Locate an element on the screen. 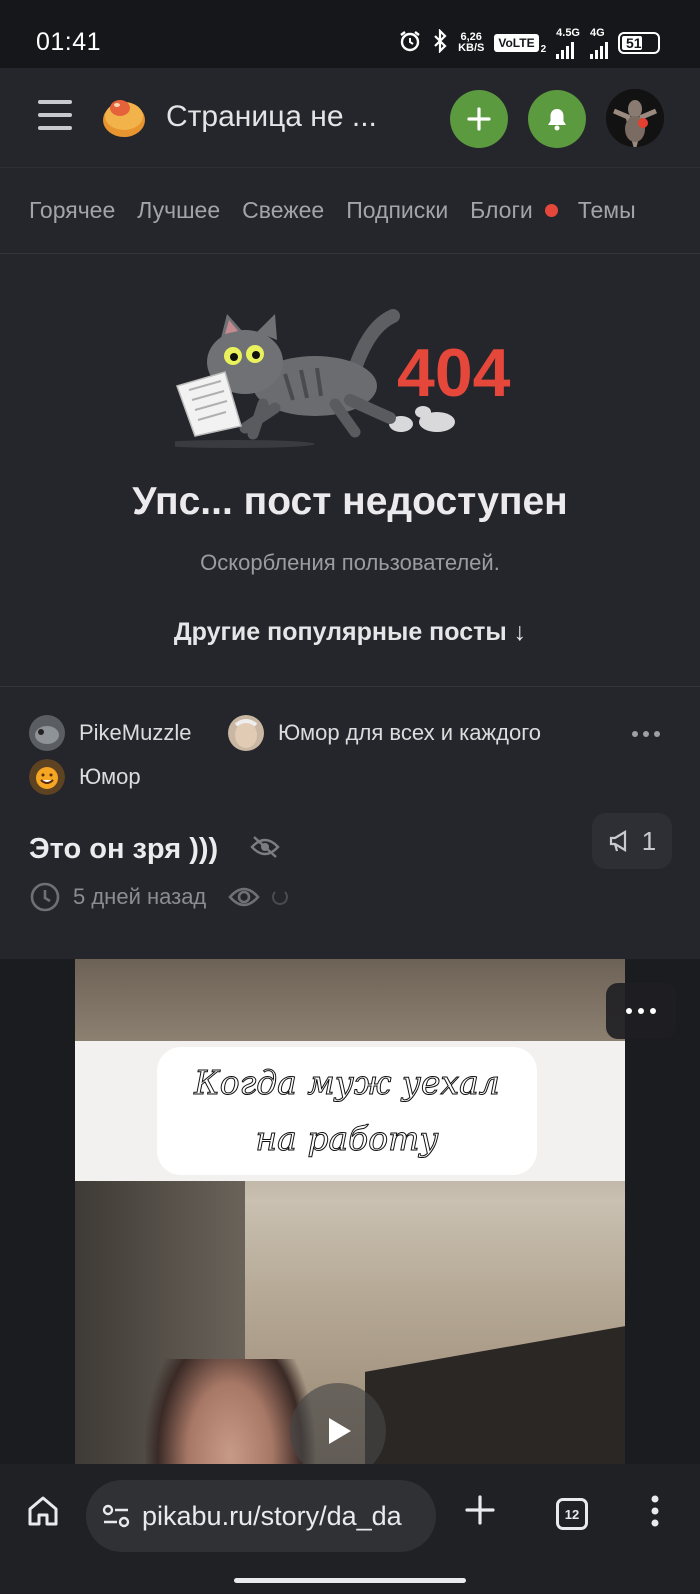 The image size is (700, 1594). site-settings-icon is located at coordinates (116, 1516).